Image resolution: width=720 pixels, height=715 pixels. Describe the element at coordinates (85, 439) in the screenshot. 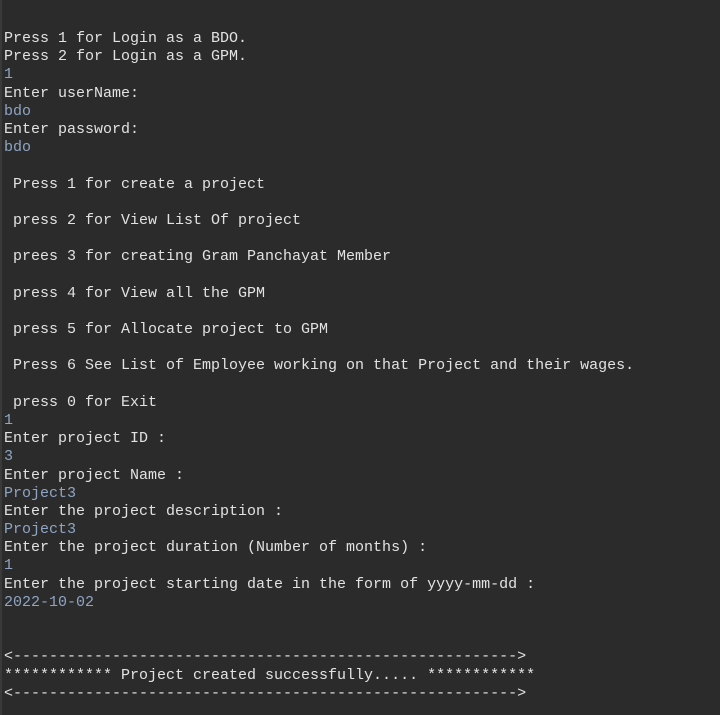

I see `console-output-line: Enter project ID :` at that location.